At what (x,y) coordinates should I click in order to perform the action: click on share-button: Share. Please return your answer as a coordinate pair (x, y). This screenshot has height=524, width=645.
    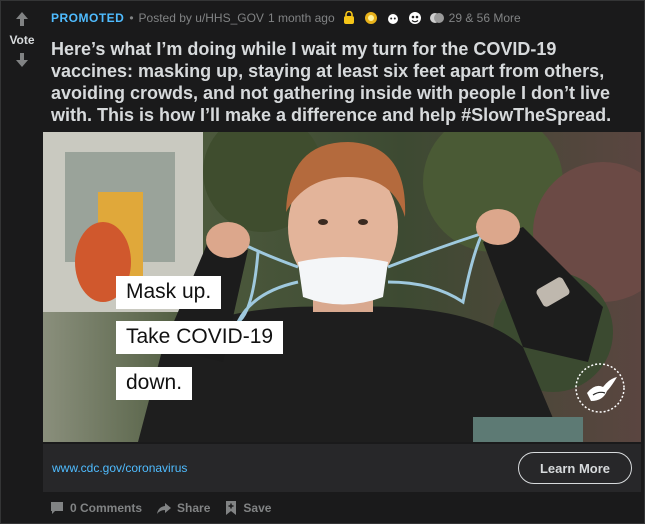
    Looking at the image, I should click on (183, 508).